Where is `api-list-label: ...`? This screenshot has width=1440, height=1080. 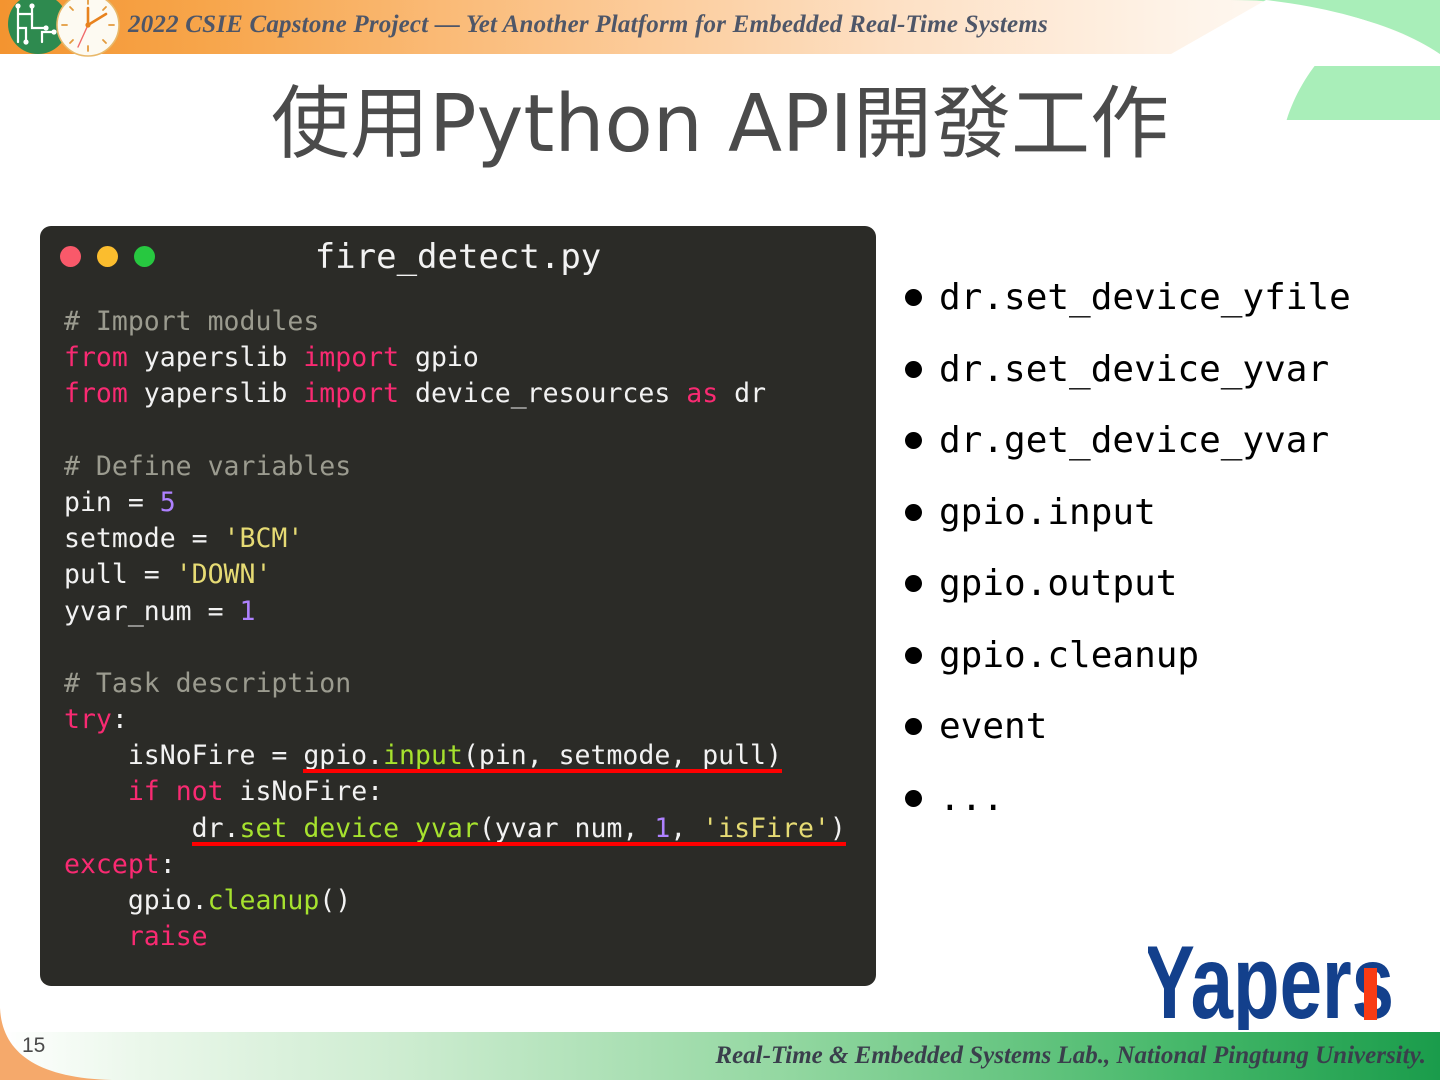
api-list-label: ... is located at coordinates (972, 798).